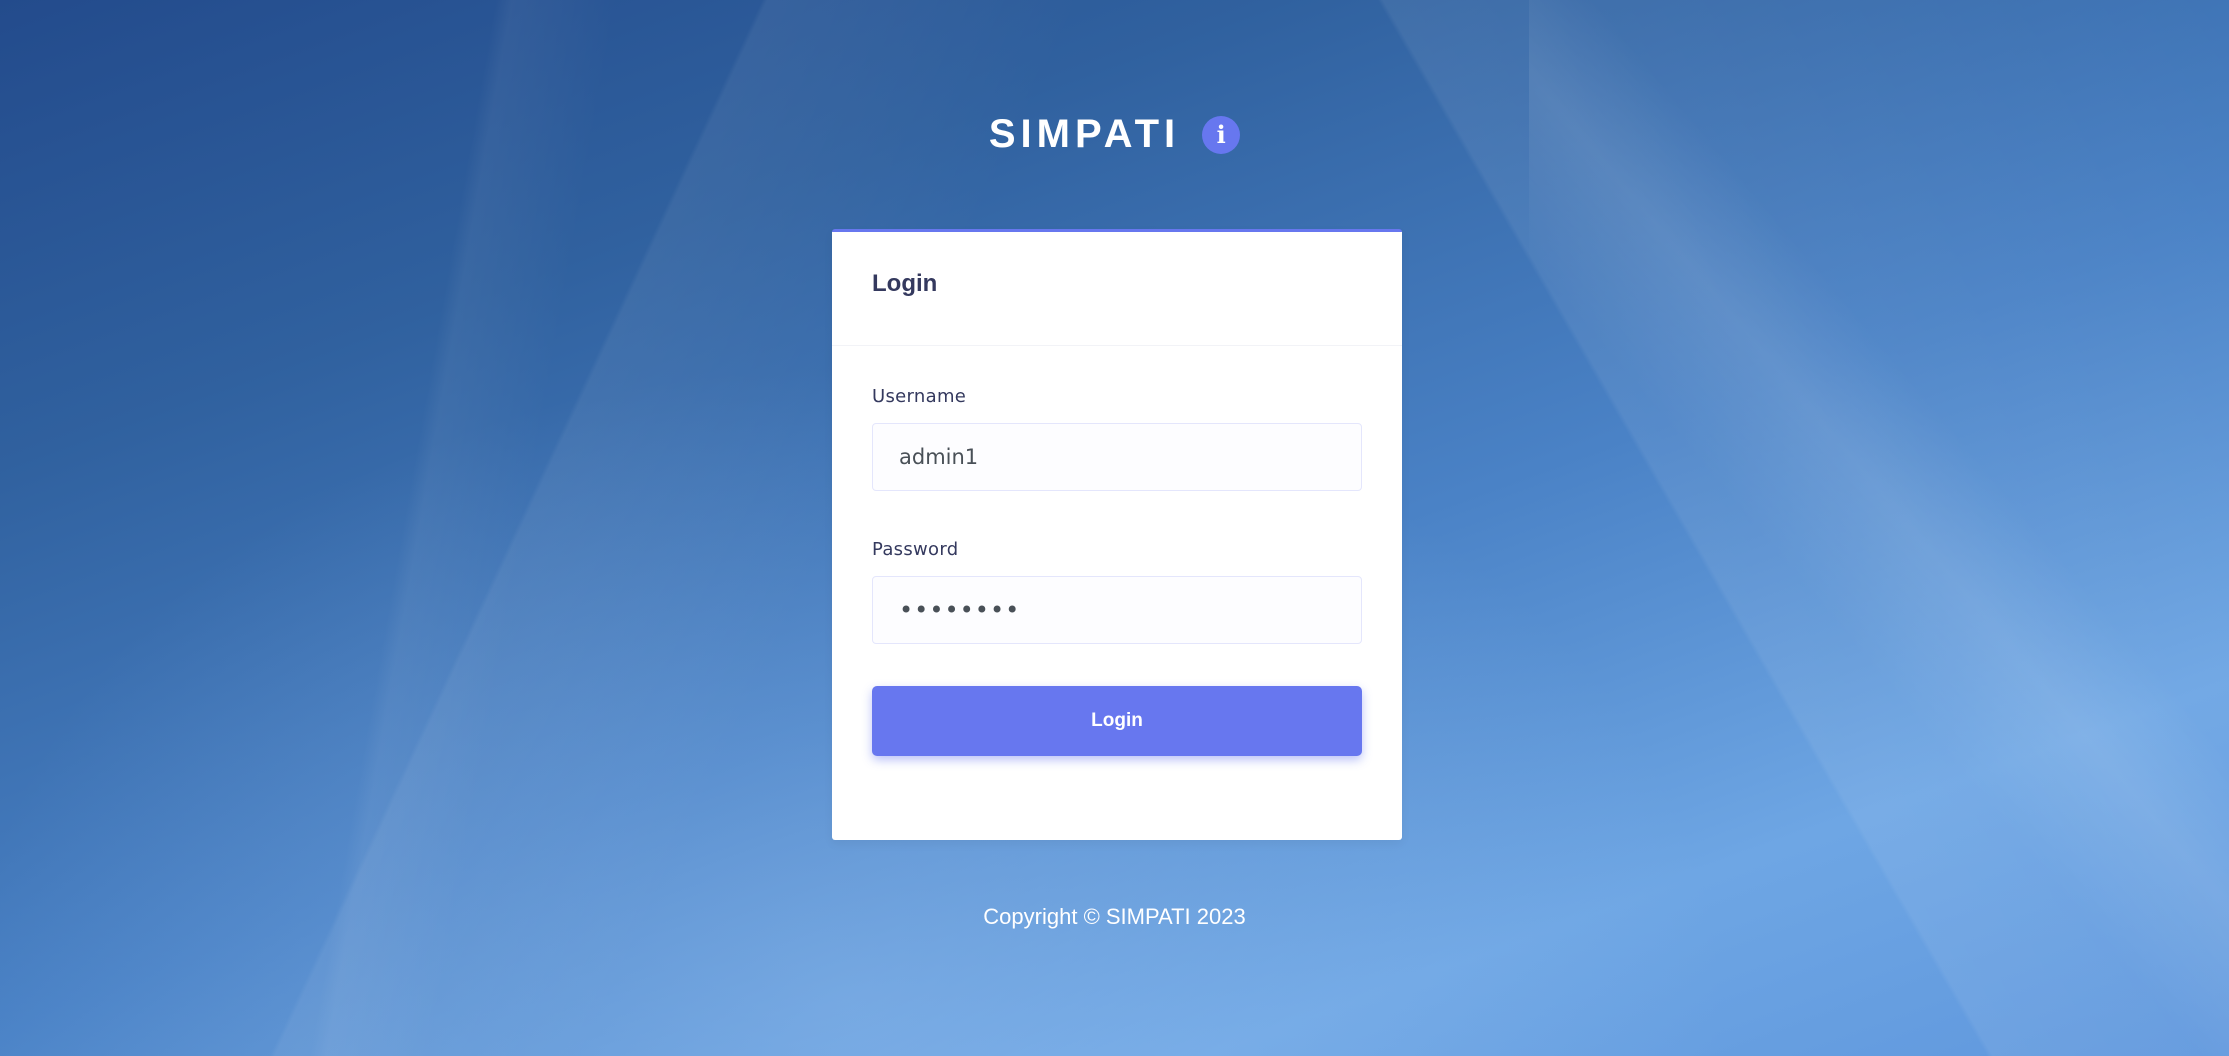 The image size is (2229, 1056). What do you see at coordinates (1114, 916) in the screenshot?
I see `copyright-footer: Copyright © SIMPATI 2023` at bounding box center [1114, 916].